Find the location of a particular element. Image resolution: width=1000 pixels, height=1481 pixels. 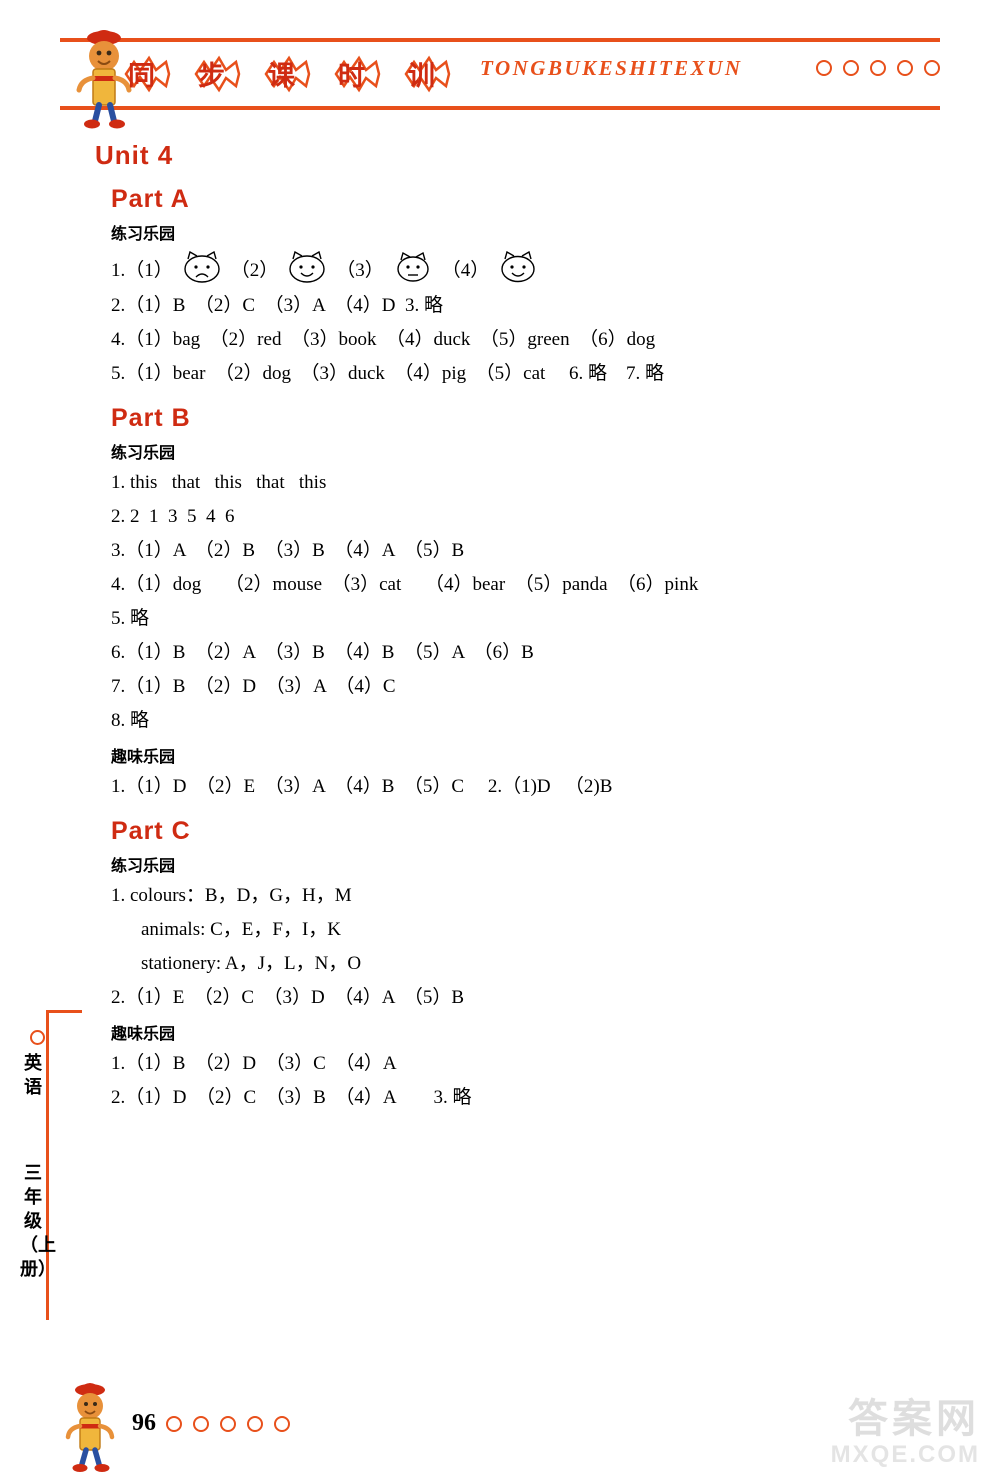

pencil-mascot-icon is located at coordinates (94, 1426).